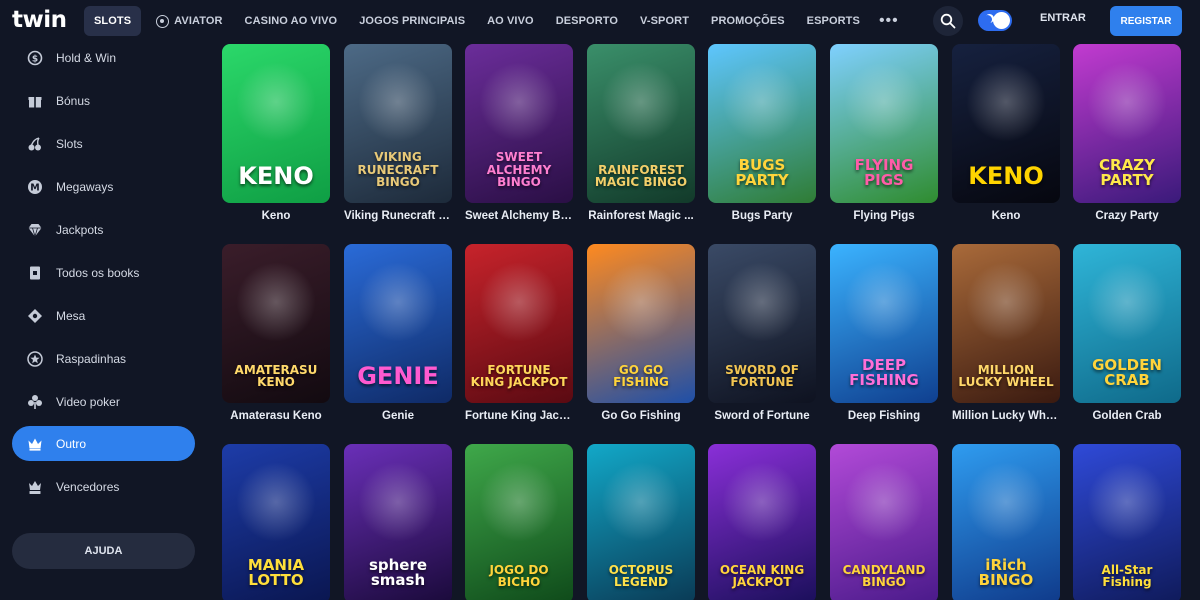 The width and height of the screenshot is (1200, 600). Describe the element at coordinates (103, 401) in the screenshot. I see `sidebar-item-video-poker: Video poker` at that location.